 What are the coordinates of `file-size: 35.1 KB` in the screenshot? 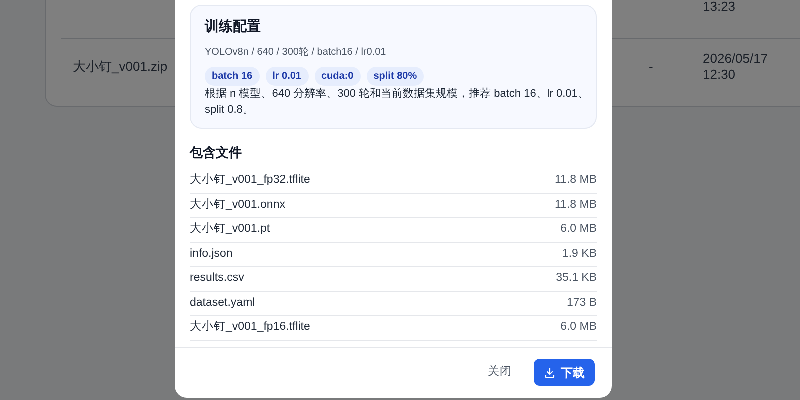 It's located at (576, 278).